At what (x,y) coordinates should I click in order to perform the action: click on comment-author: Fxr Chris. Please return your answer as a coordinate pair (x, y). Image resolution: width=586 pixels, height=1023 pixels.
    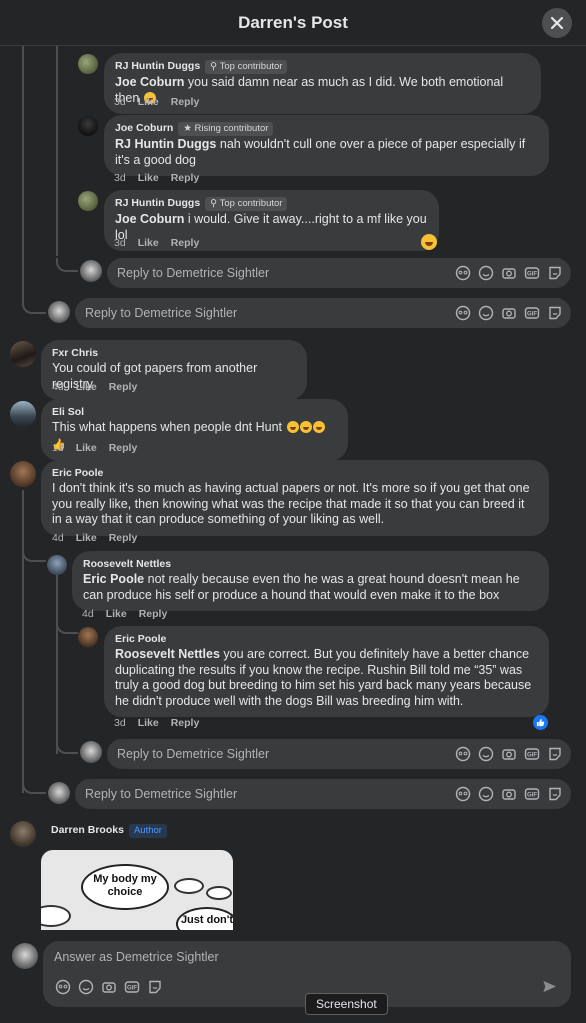
    Looking at the image, I should click on (173, 353).